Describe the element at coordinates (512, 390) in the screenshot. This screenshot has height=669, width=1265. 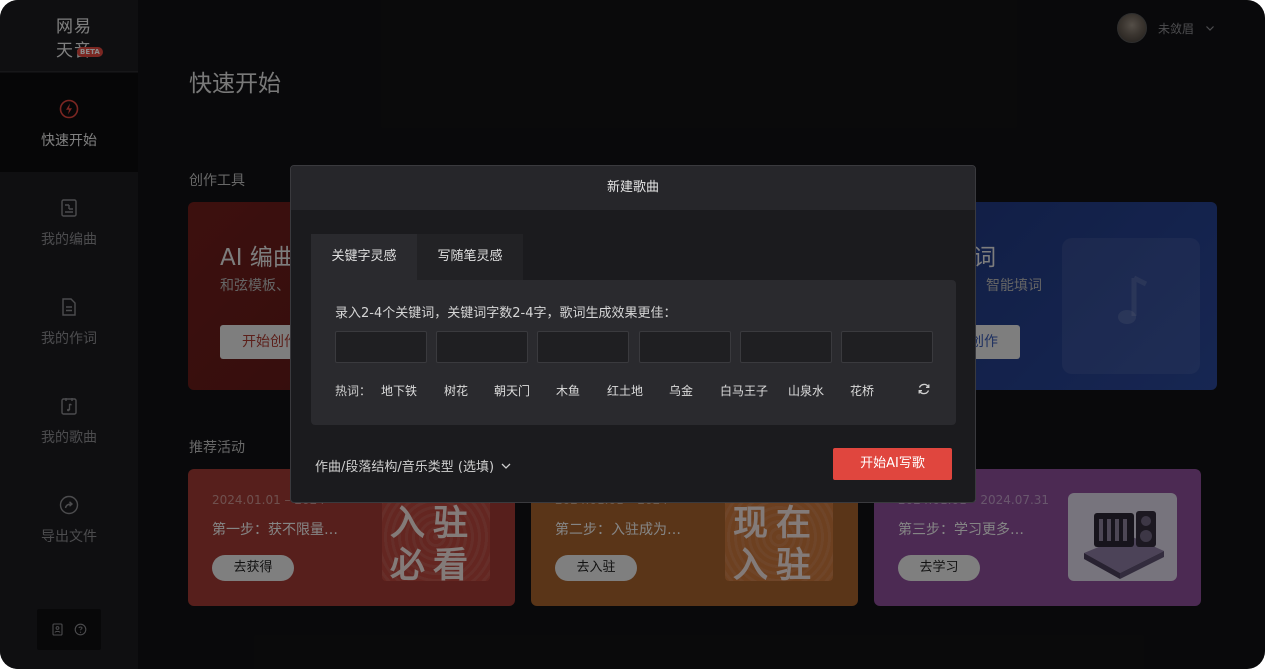
I see `hot-word: 朝天门` at that location.